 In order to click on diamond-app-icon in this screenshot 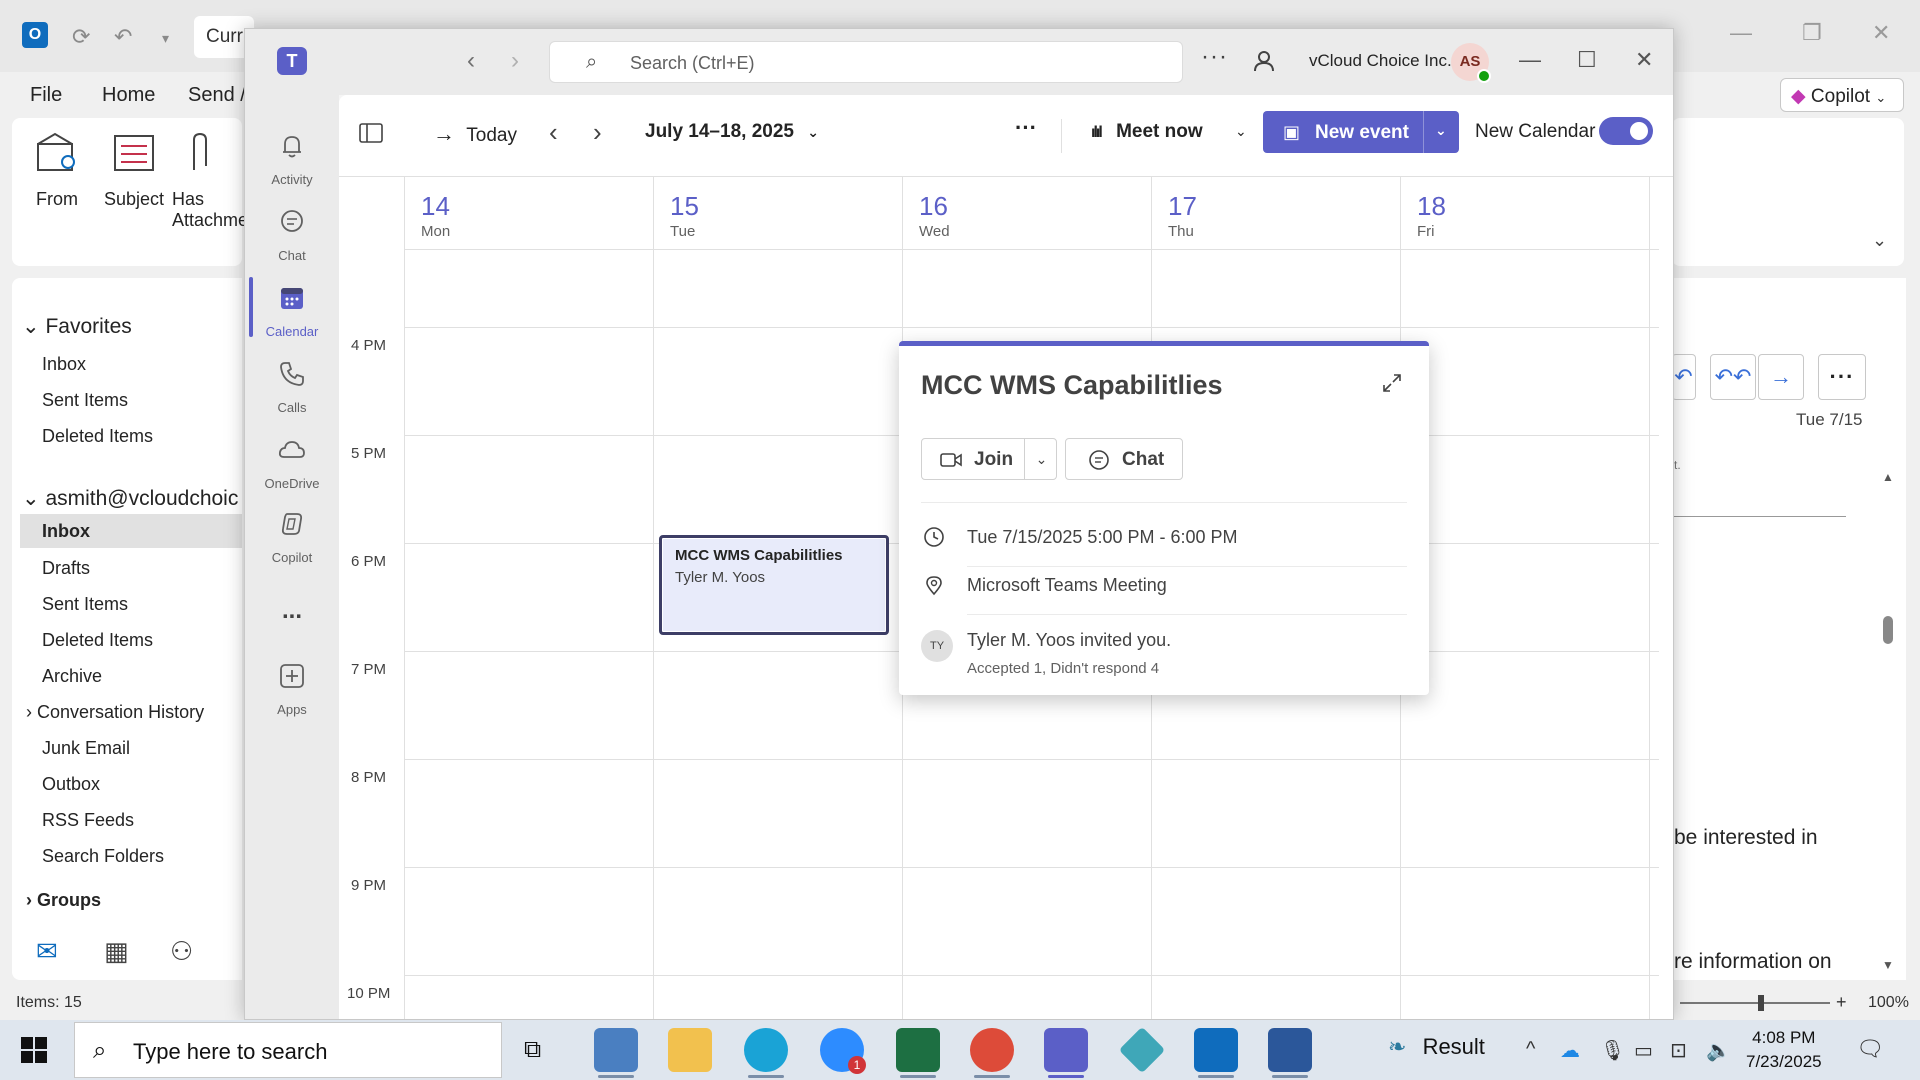, I will do `click(1142, 1050)`.